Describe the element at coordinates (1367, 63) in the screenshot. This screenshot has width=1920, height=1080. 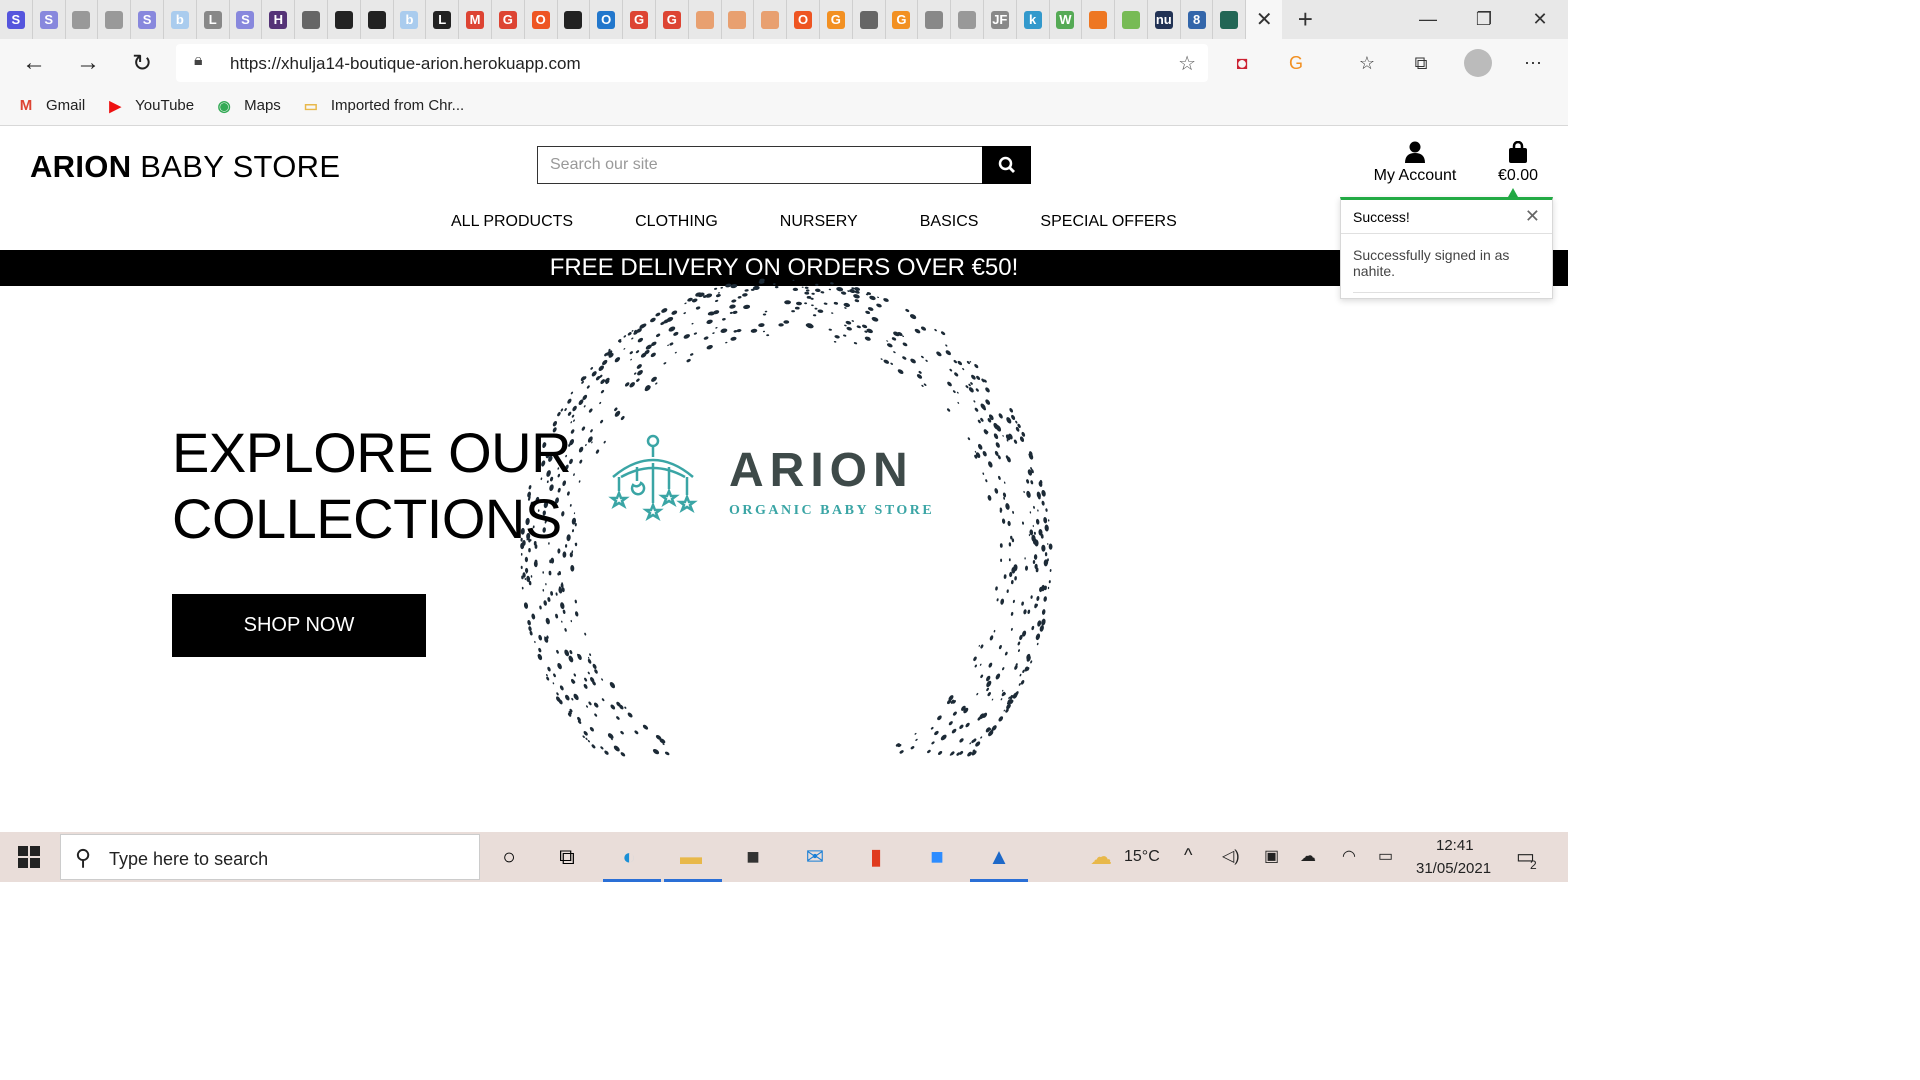
I see `favorites-icon: ☆` at that location.